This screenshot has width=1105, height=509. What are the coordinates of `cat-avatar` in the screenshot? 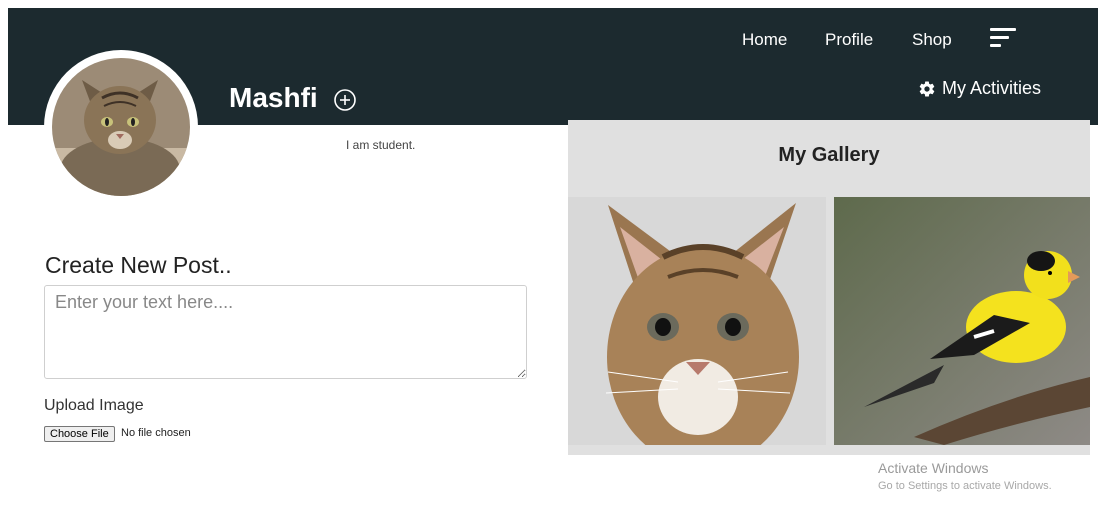 It's located at (121, 127).